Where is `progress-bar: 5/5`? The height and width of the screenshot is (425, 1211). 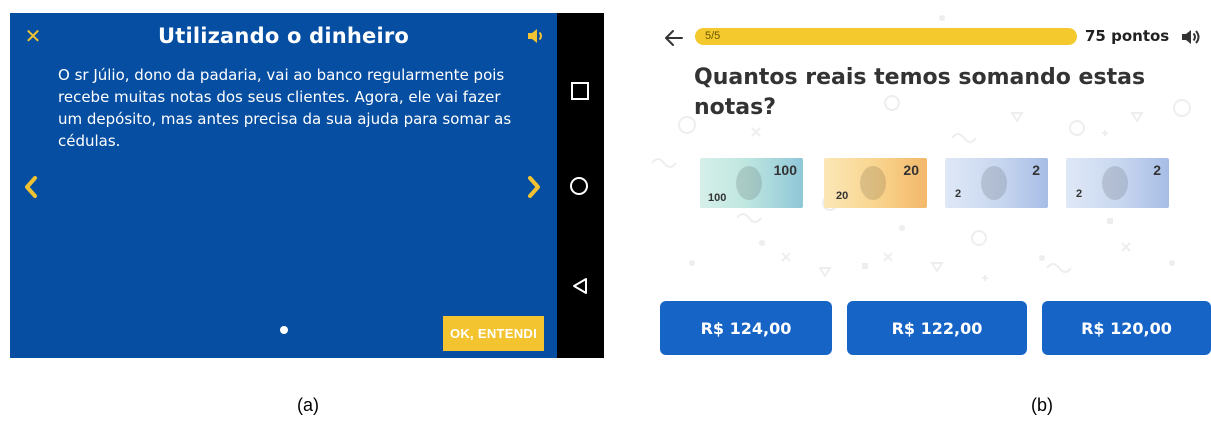
progress-bar: 5/5 is located at coordinates (886, 36).